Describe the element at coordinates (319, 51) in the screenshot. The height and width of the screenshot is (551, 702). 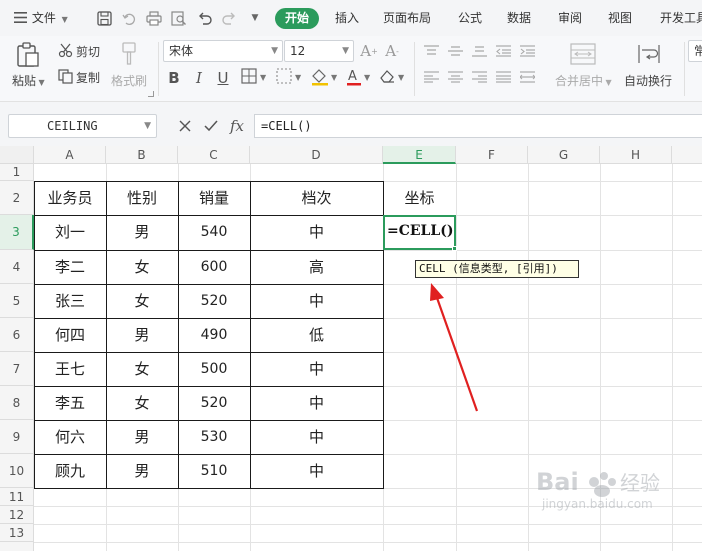
I see `font-size-select: 12 ▼` at that location.